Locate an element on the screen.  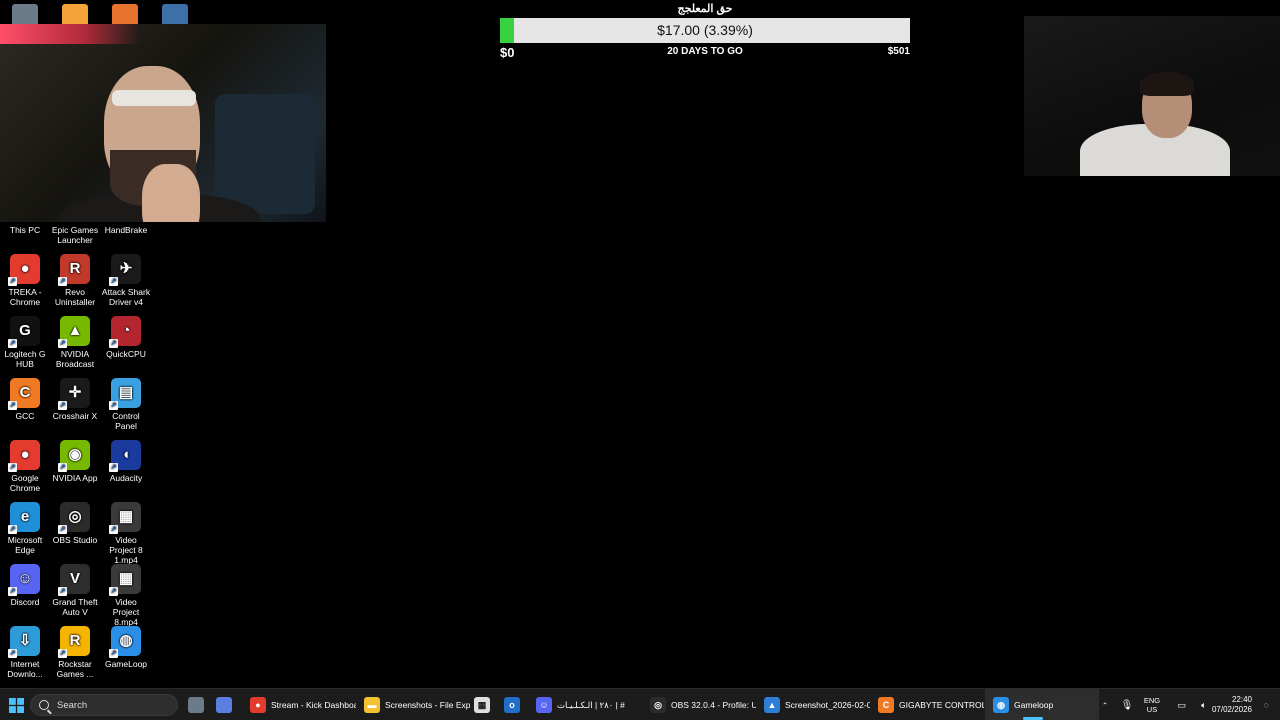
taskbar-app: ● Stream - Kick Dashboa is located at coordinates (299, 704).